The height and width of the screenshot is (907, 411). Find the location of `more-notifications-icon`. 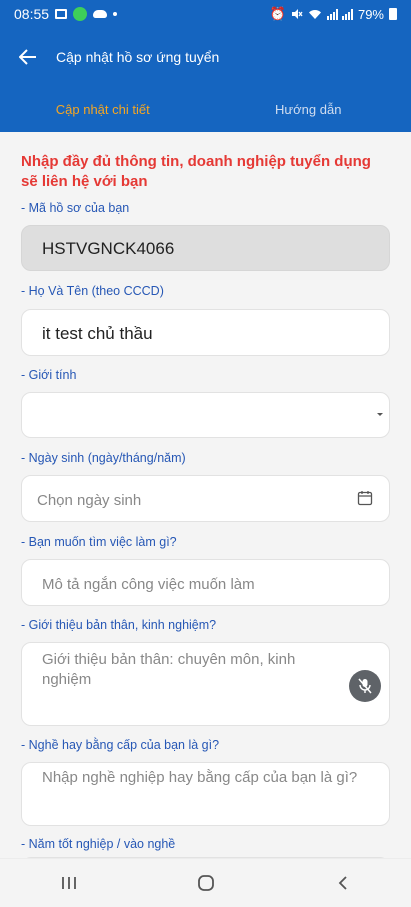

more-notifications-icon is located at coordinates (115, 14).